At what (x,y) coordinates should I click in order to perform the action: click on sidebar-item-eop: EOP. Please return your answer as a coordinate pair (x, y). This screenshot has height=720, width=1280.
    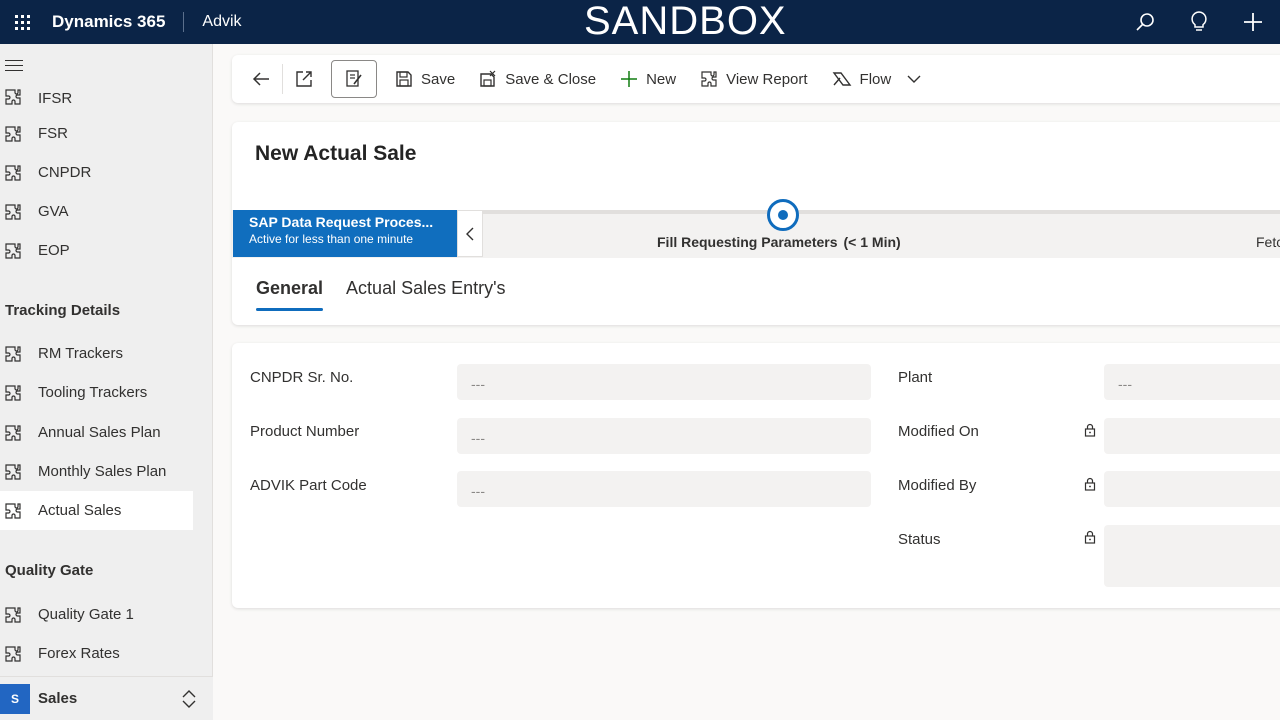
    Looking at the image, I should click on (96, 250).